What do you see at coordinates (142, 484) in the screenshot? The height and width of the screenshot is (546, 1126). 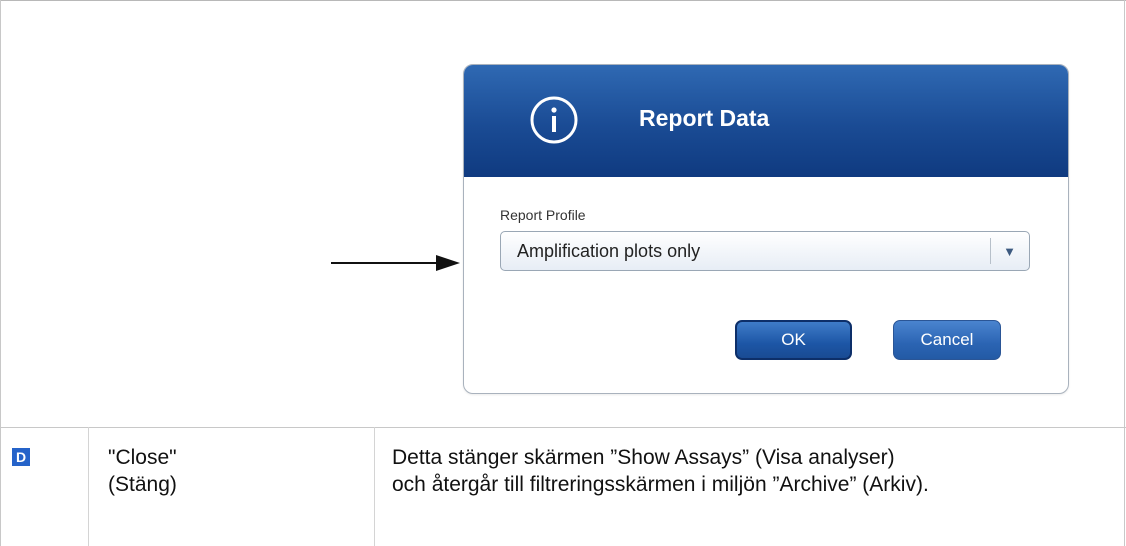 I see `element-name-line2: (Stäng)` at bounding box center [142, 484].